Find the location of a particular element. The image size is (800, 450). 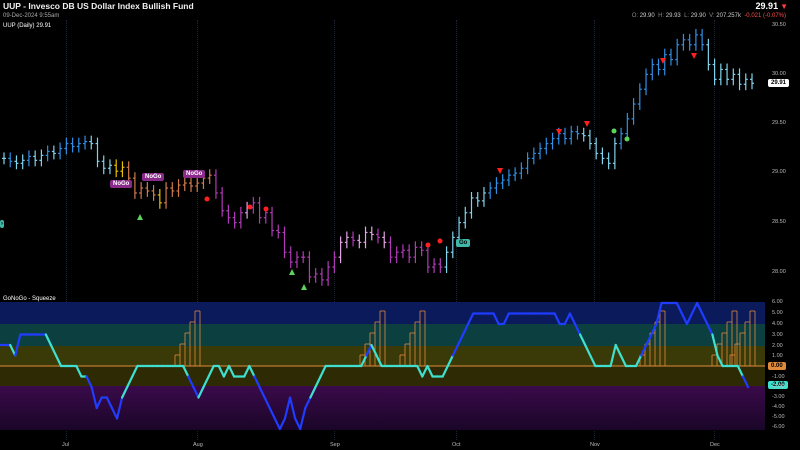

osc-ytick: -6.00 is located at coordinates (778, 427).